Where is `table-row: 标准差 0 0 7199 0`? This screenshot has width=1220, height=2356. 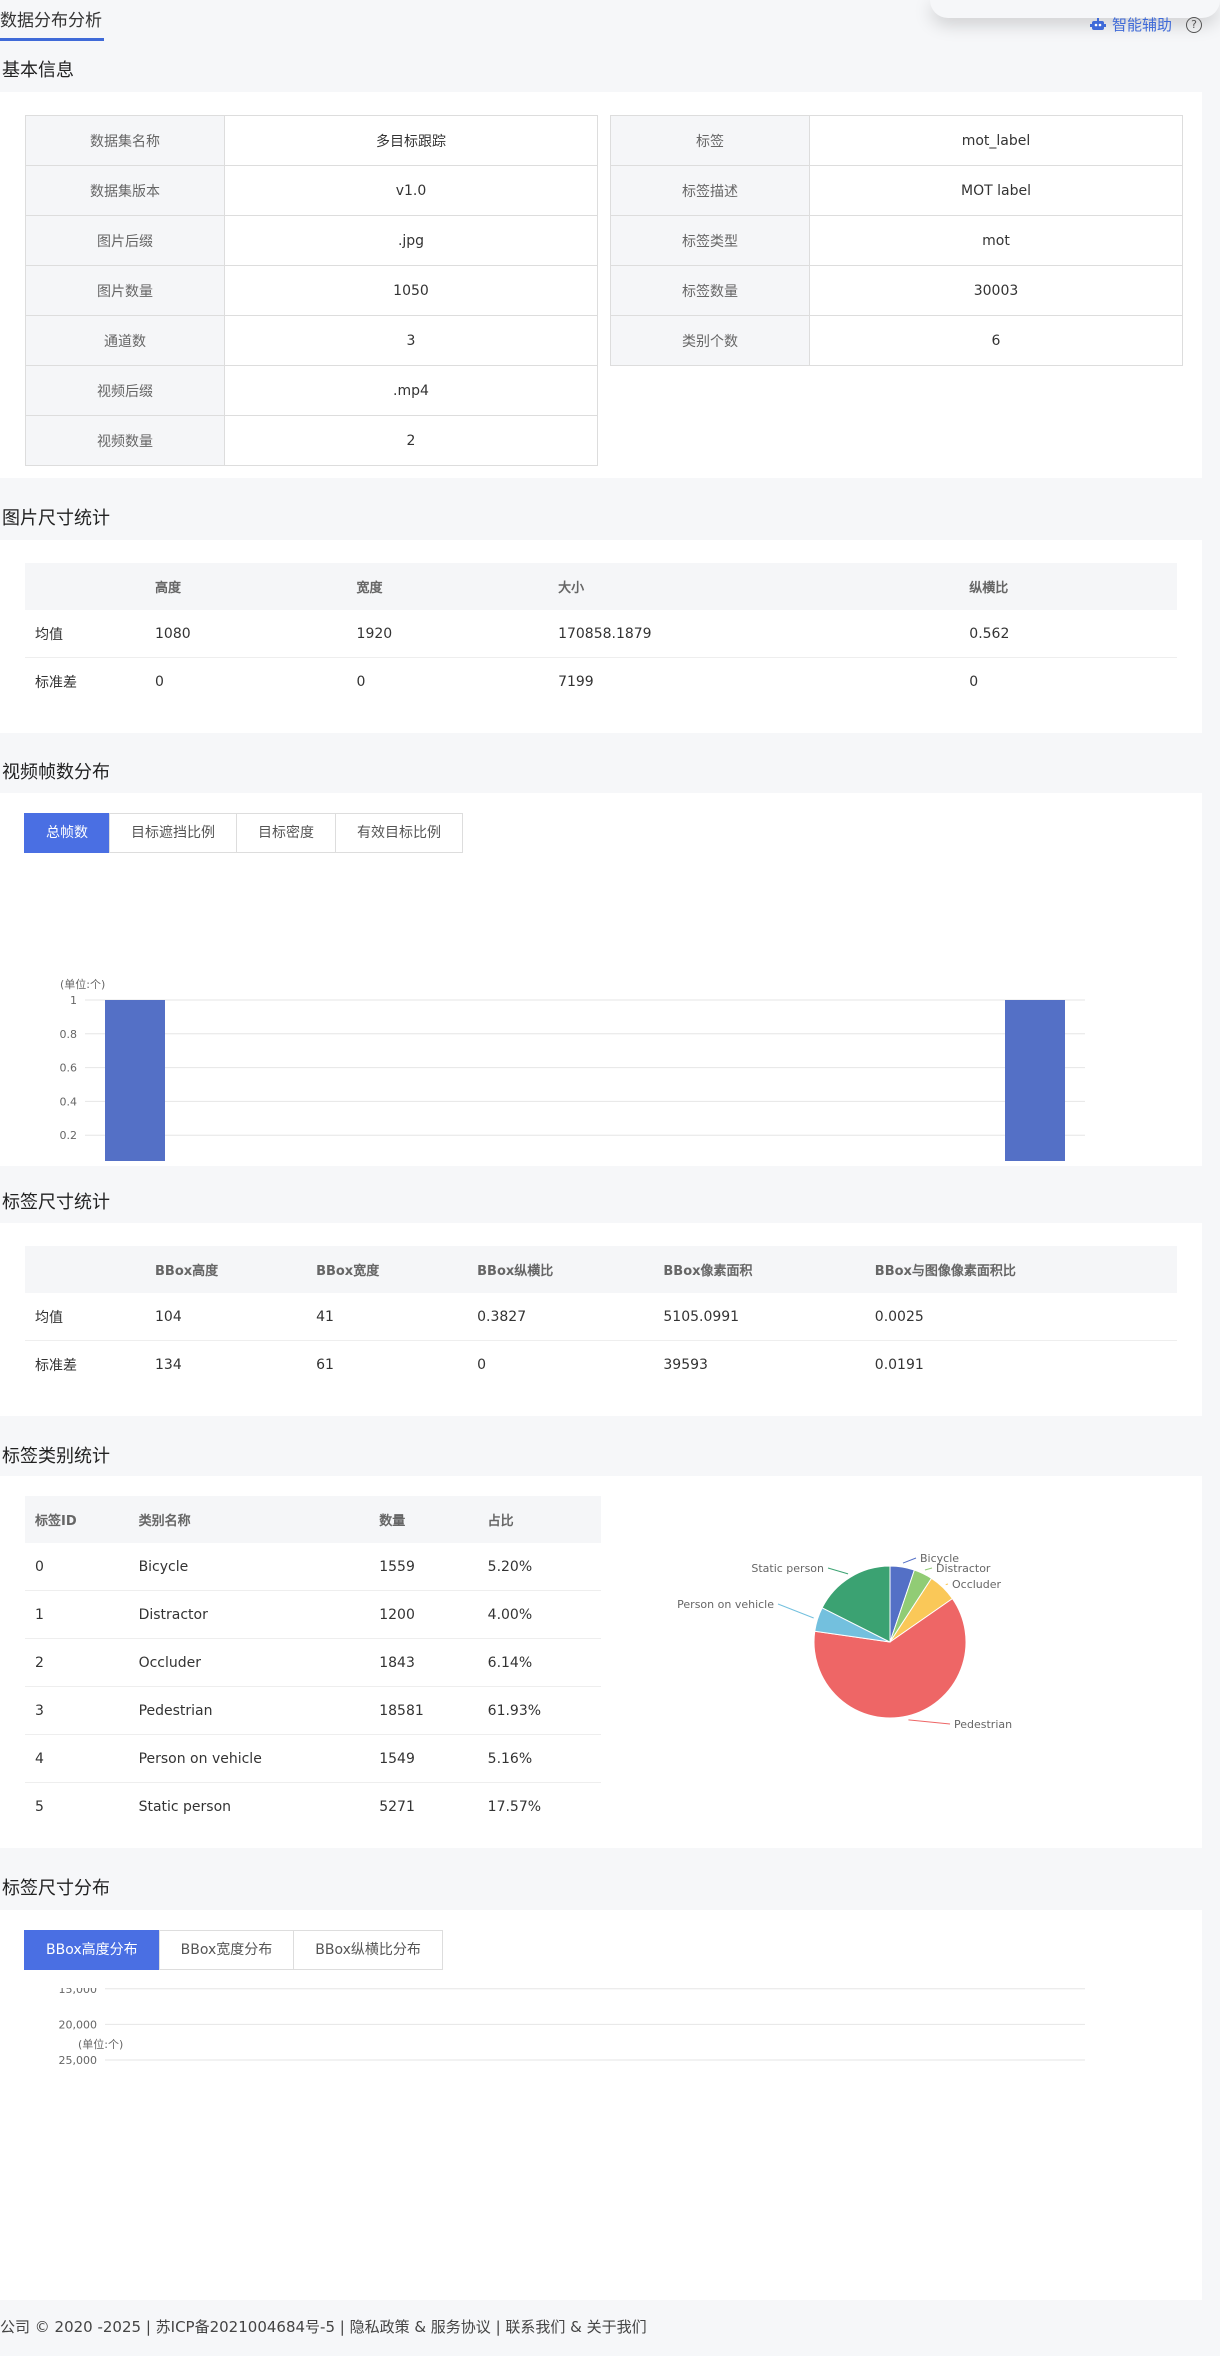
table-row: 标准差 0 0 7199 0 is located at coordinates (601, 682).